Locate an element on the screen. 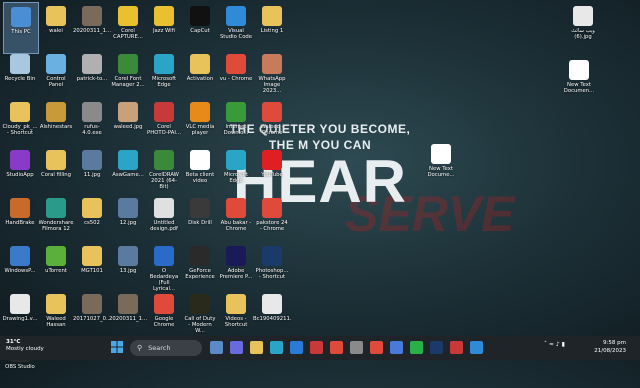 This screenshot has width=640, height=388. taskbar-search: ⚲ Search is located at coordinates (166, 348).